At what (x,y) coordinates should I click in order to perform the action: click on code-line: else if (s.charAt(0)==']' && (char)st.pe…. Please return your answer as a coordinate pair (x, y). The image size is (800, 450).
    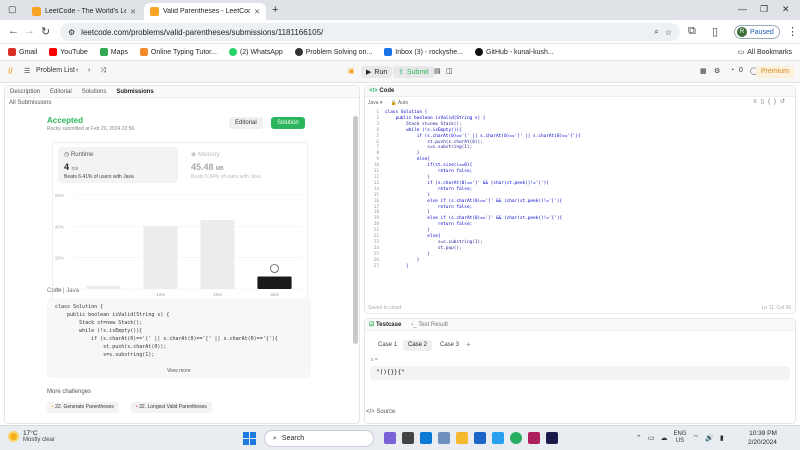
    Looking at the image, I should click on (483, 202).